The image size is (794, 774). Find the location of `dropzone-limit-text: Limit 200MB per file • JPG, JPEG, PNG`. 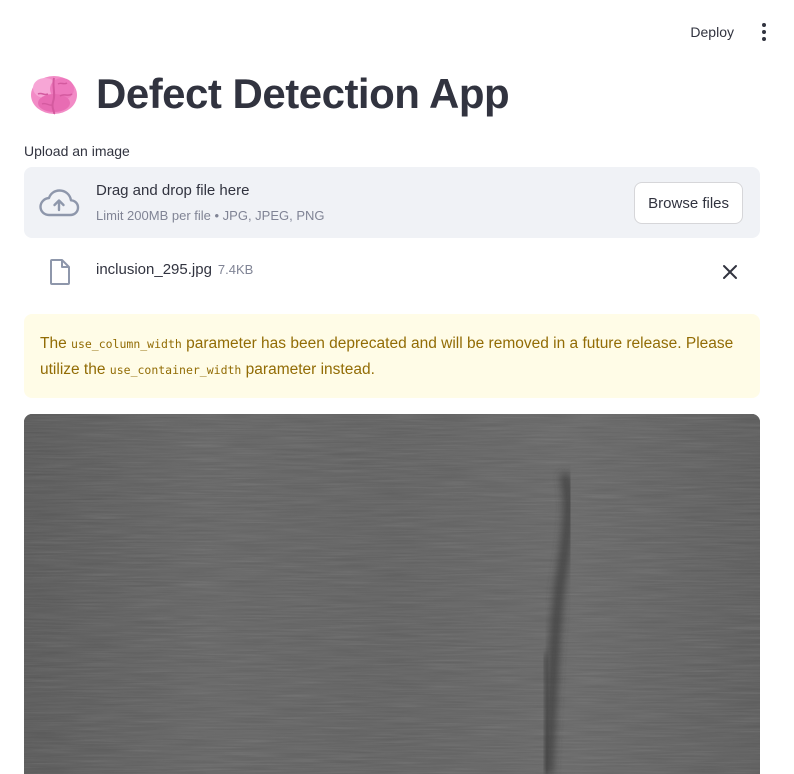

dropzone-limit-text: Limit 200MB per file • JPG, JPEG, PNG is located at coordinates (210, 215).